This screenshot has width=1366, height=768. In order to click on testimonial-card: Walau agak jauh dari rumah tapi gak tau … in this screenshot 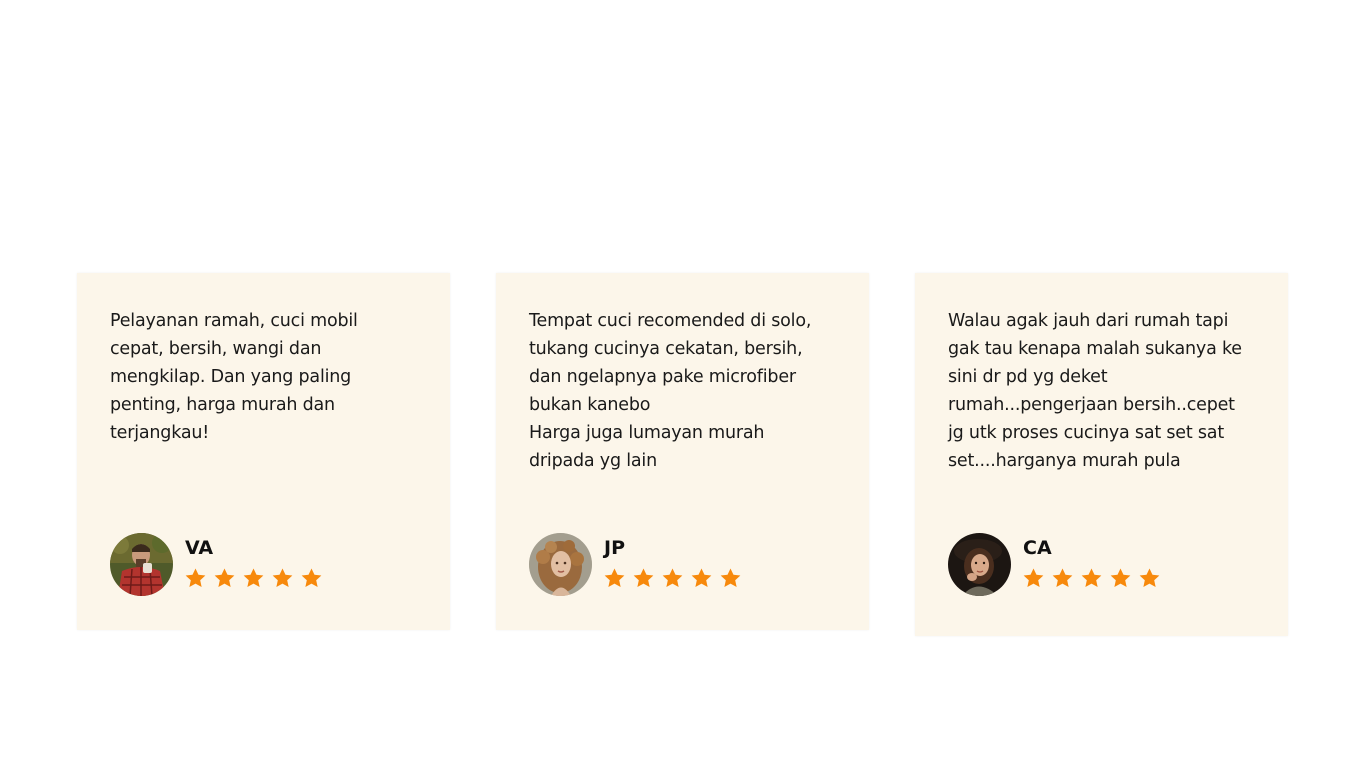, I will do `click(1101, 454)`.